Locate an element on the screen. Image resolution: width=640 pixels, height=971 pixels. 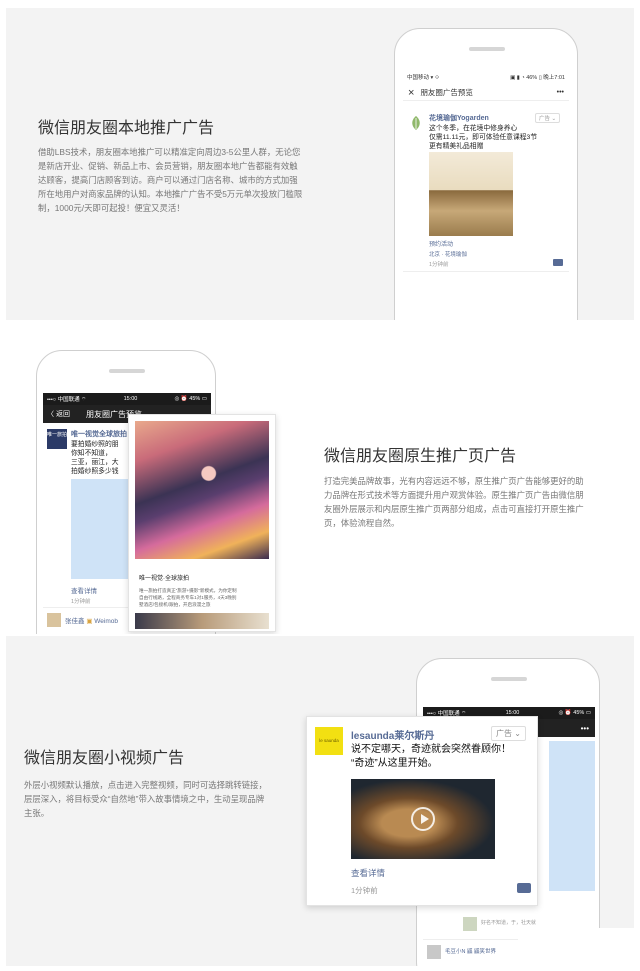
advertiser-name: lesaunda莱尔斯丹 is located at coordinates (392, 734).